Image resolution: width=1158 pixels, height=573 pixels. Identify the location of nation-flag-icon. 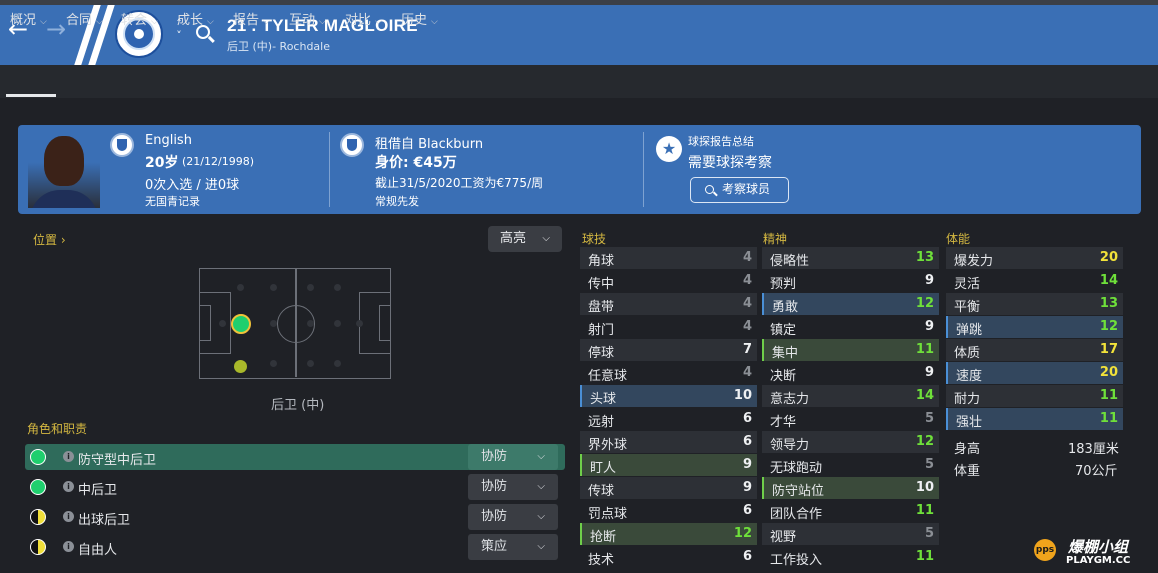
(122, 145).